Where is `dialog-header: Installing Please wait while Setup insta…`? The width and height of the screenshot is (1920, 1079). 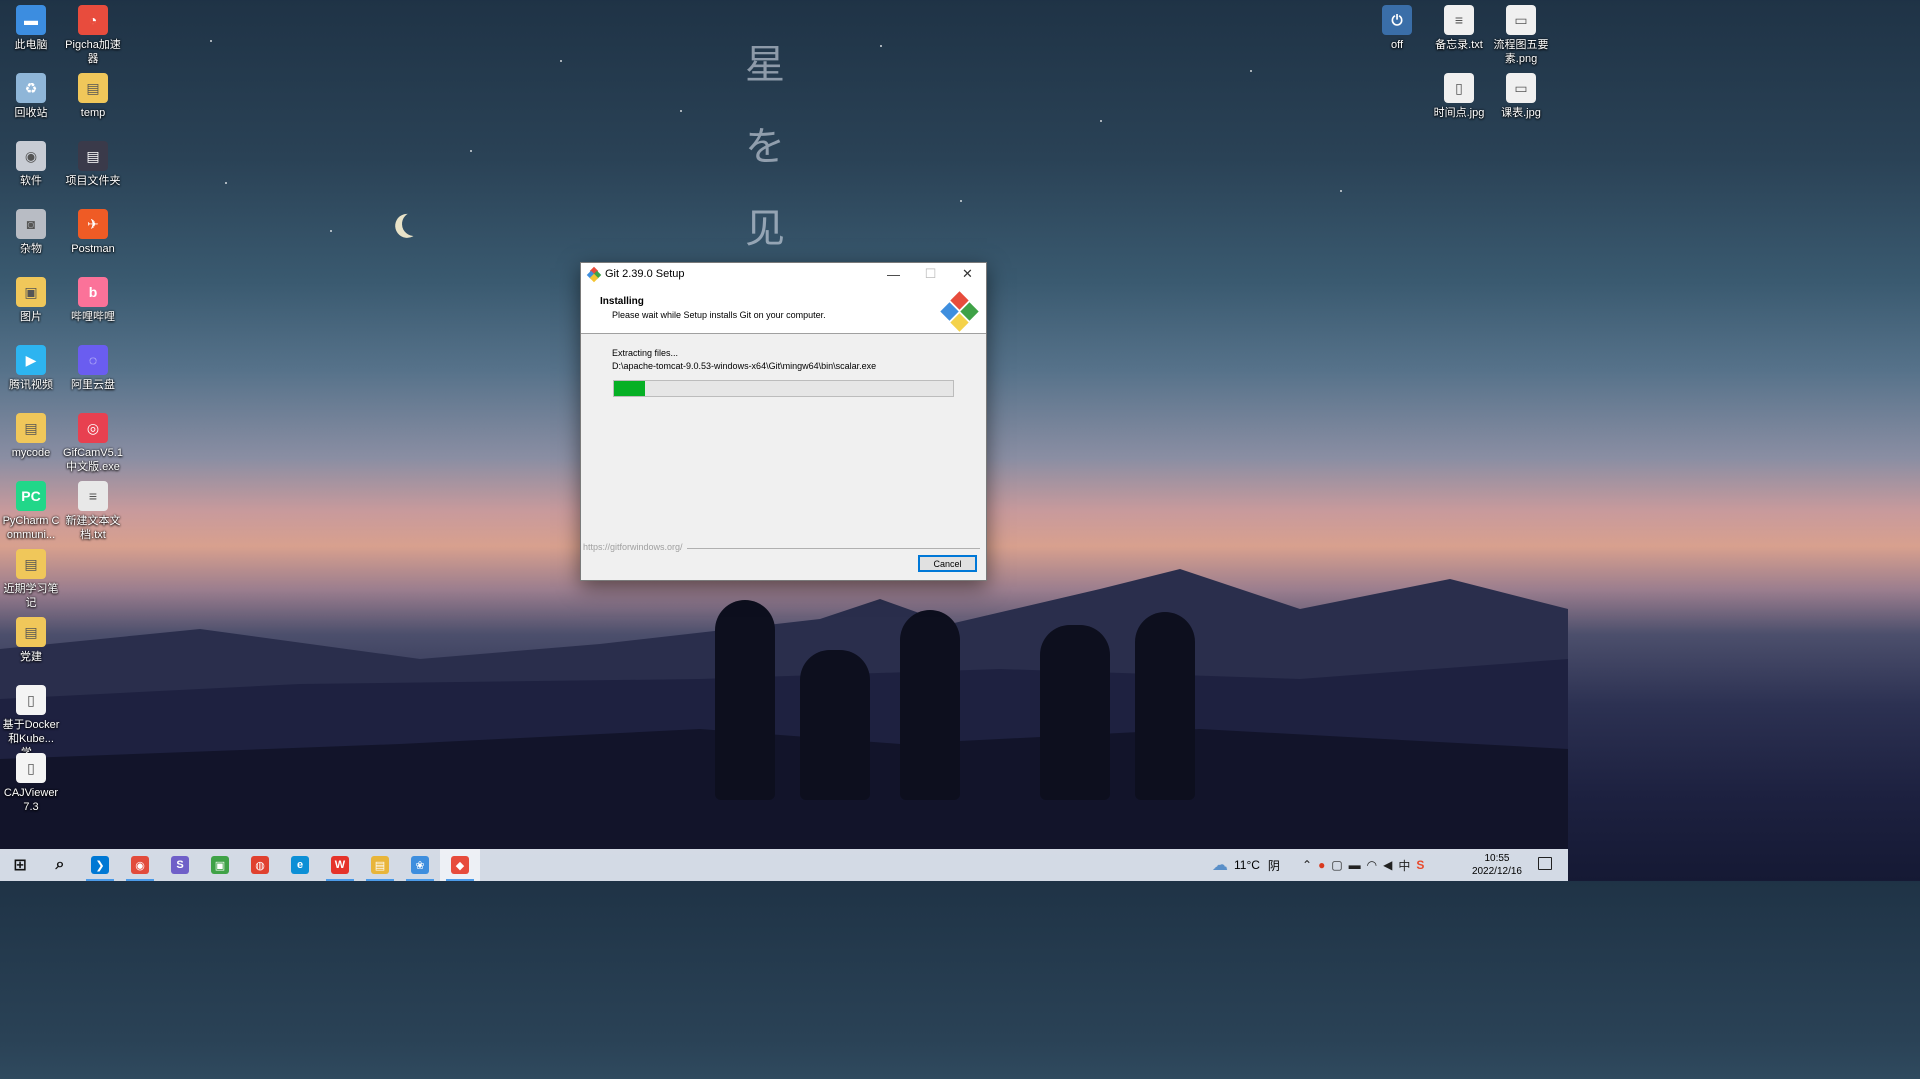
dialog-header: Installing Please wait while Setup insta… is located at coordinates (783, 309).